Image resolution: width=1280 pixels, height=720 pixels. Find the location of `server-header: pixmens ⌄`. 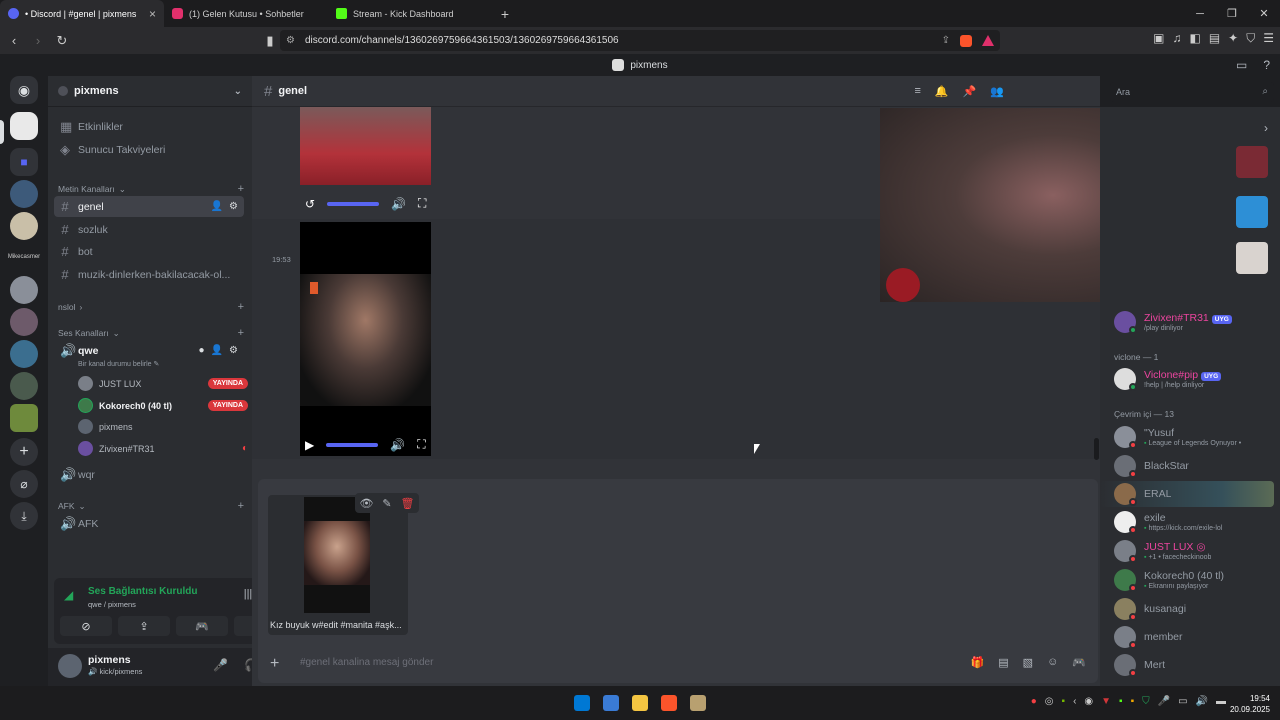

server-header: pixmens ⌄ is located at coordinates (150, 91).